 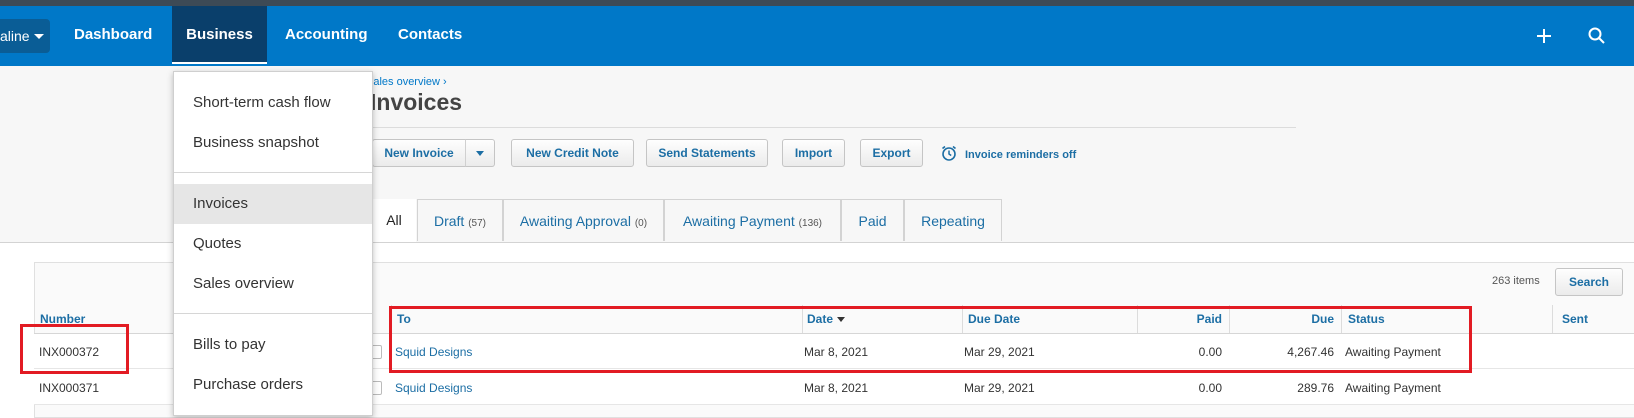 I want to click on menu-item-bills-to-pay: Bills to pay, so click(x=273, y=345).